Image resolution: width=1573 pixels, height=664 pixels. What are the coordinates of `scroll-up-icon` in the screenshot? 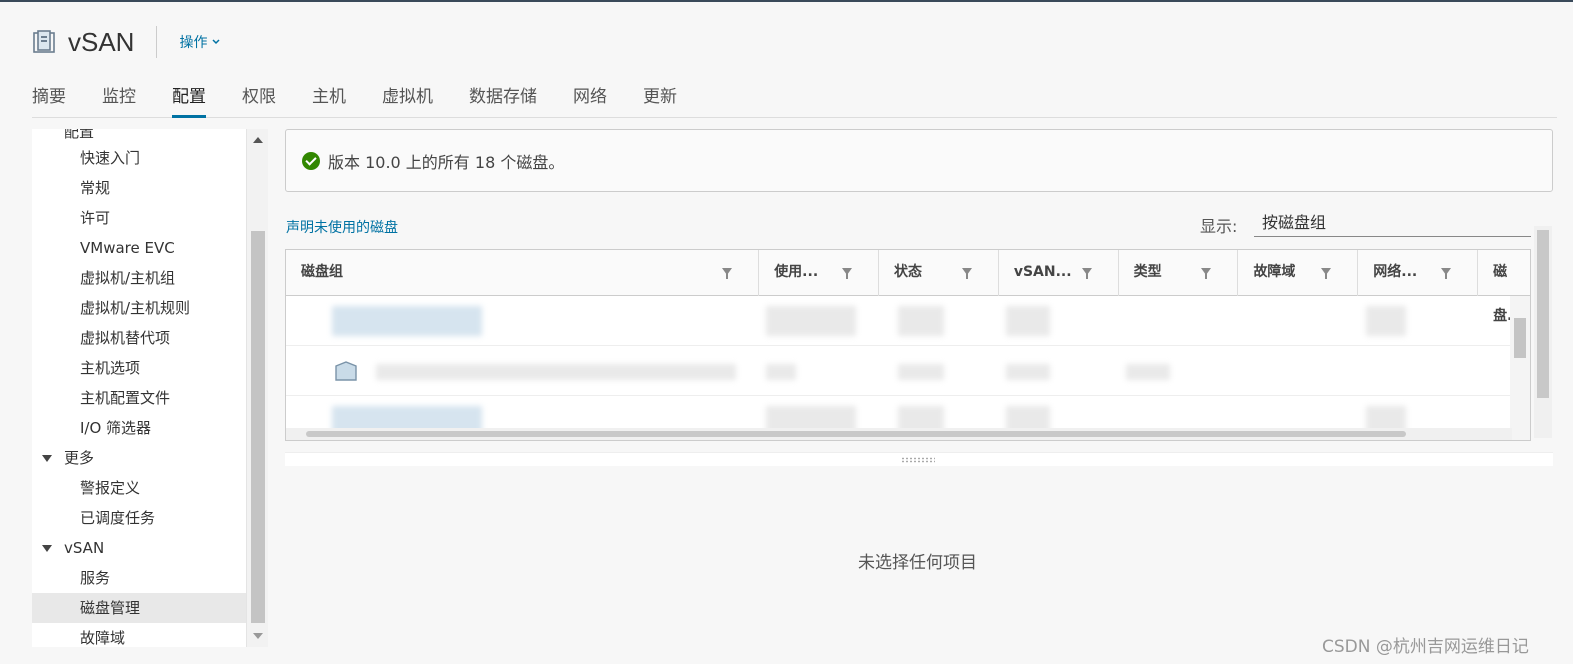 It's located at (258, 140).